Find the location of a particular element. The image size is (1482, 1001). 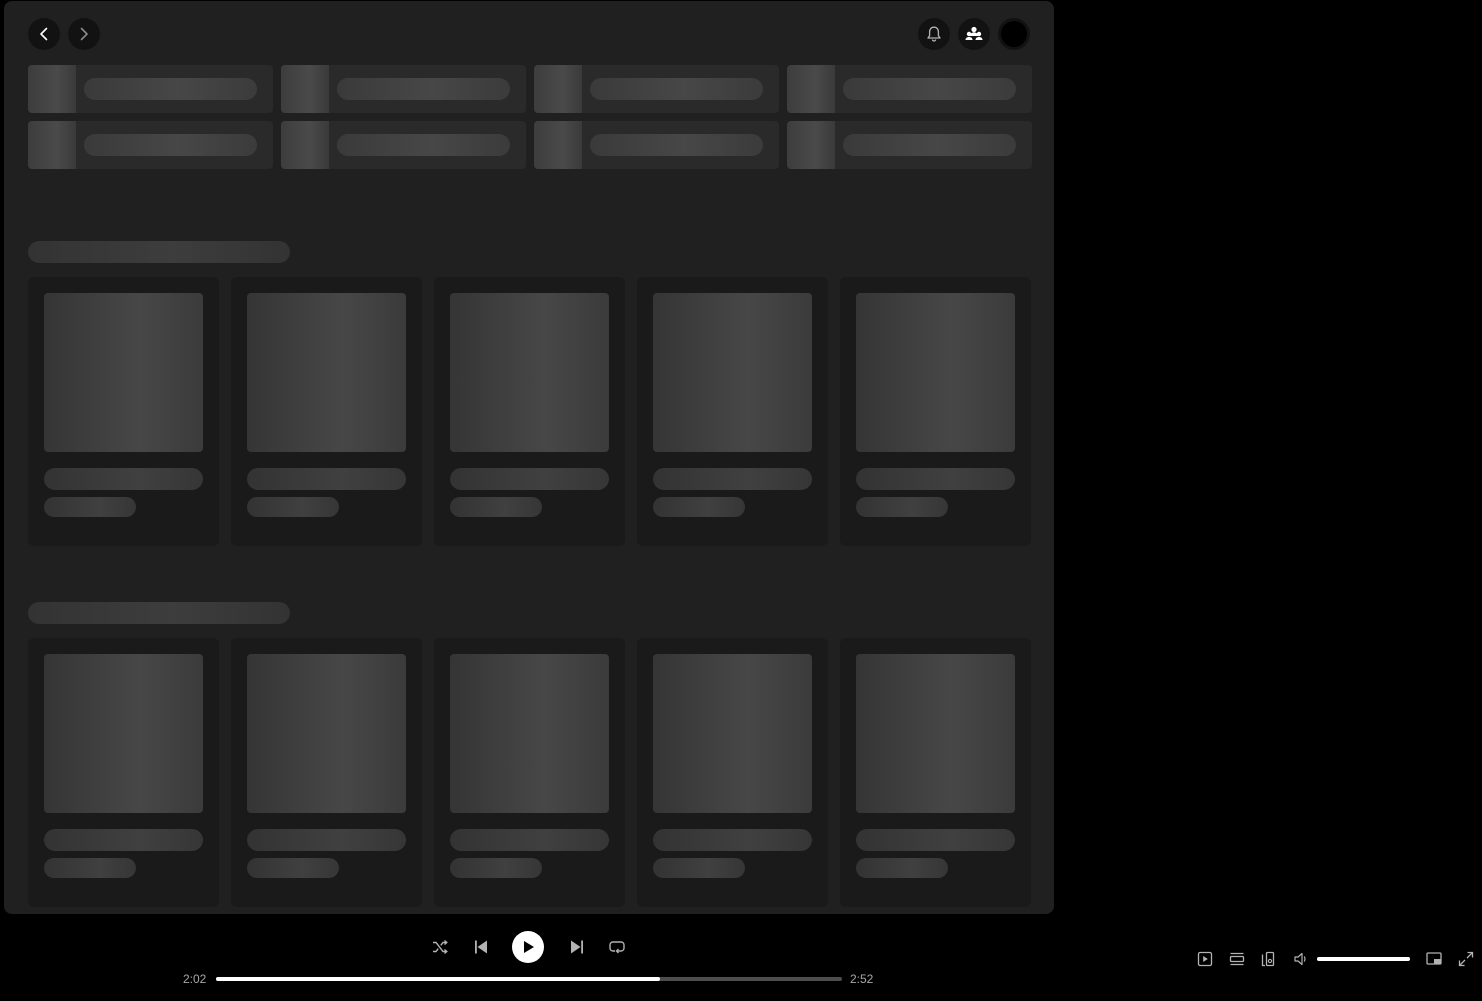

back-button is located at coordinates (44, 34).